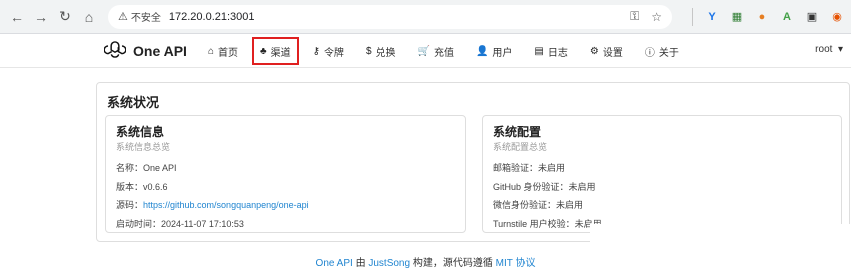 The width and height of the screenshot is (851, 270). I want to click on nav-item-topup: 🛒 充值, so click(436, 51).